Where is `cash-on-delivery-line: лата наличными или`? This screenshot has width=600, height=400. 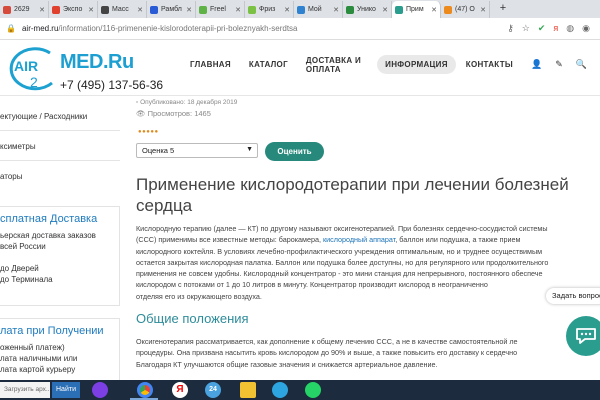 cash-on-delivery-line: лата наличными или is located at coordinates (39, 358).